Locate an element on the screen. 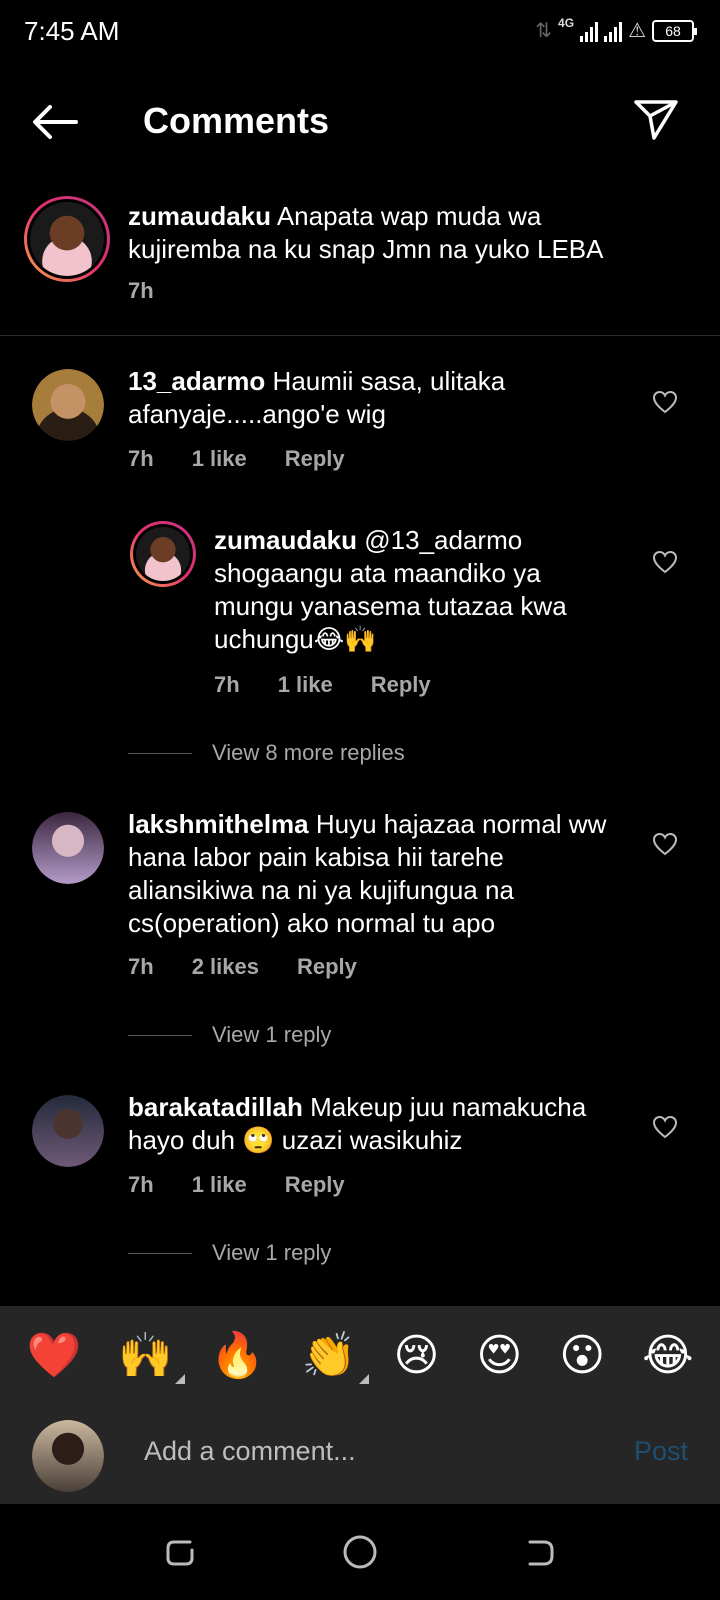 This screenshot has height=1600, width=720. emoji-raised-hands-button: 🙌 is located at coordinates (152, 1359).